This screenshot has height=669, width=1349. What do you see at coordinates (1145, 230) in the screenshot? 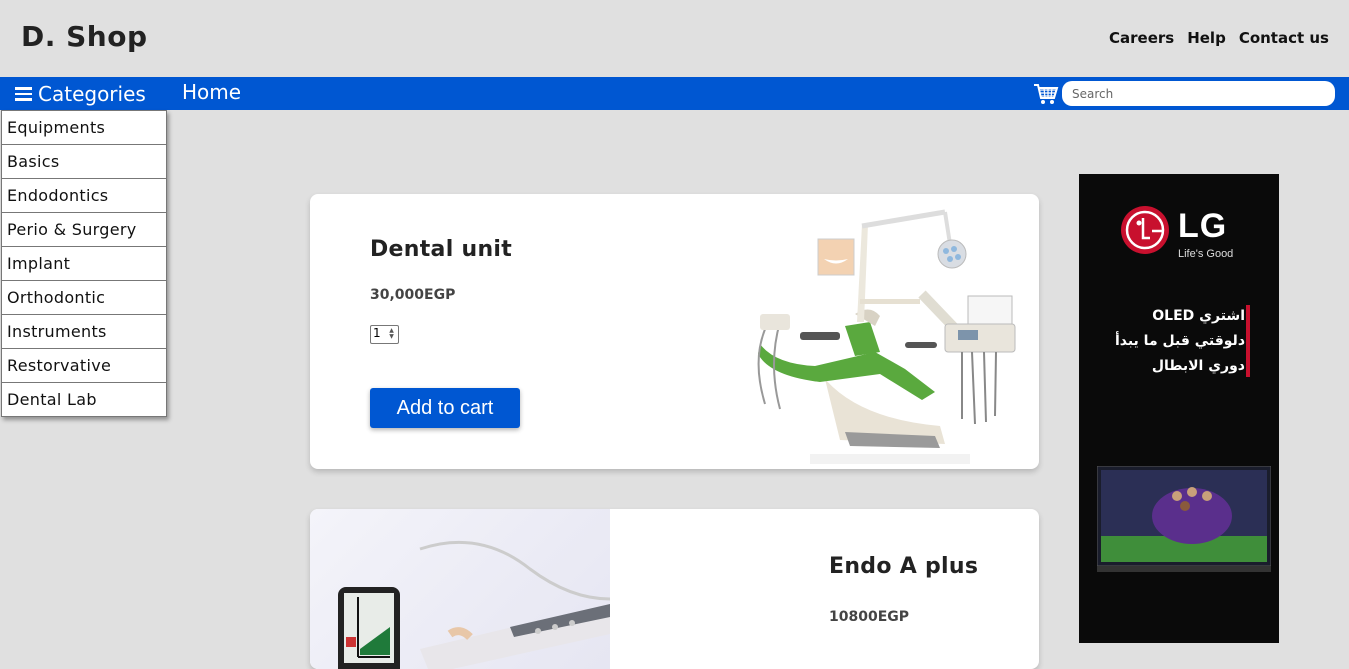
I see `lg-logo-icon` at bounding box center [1145, 230].